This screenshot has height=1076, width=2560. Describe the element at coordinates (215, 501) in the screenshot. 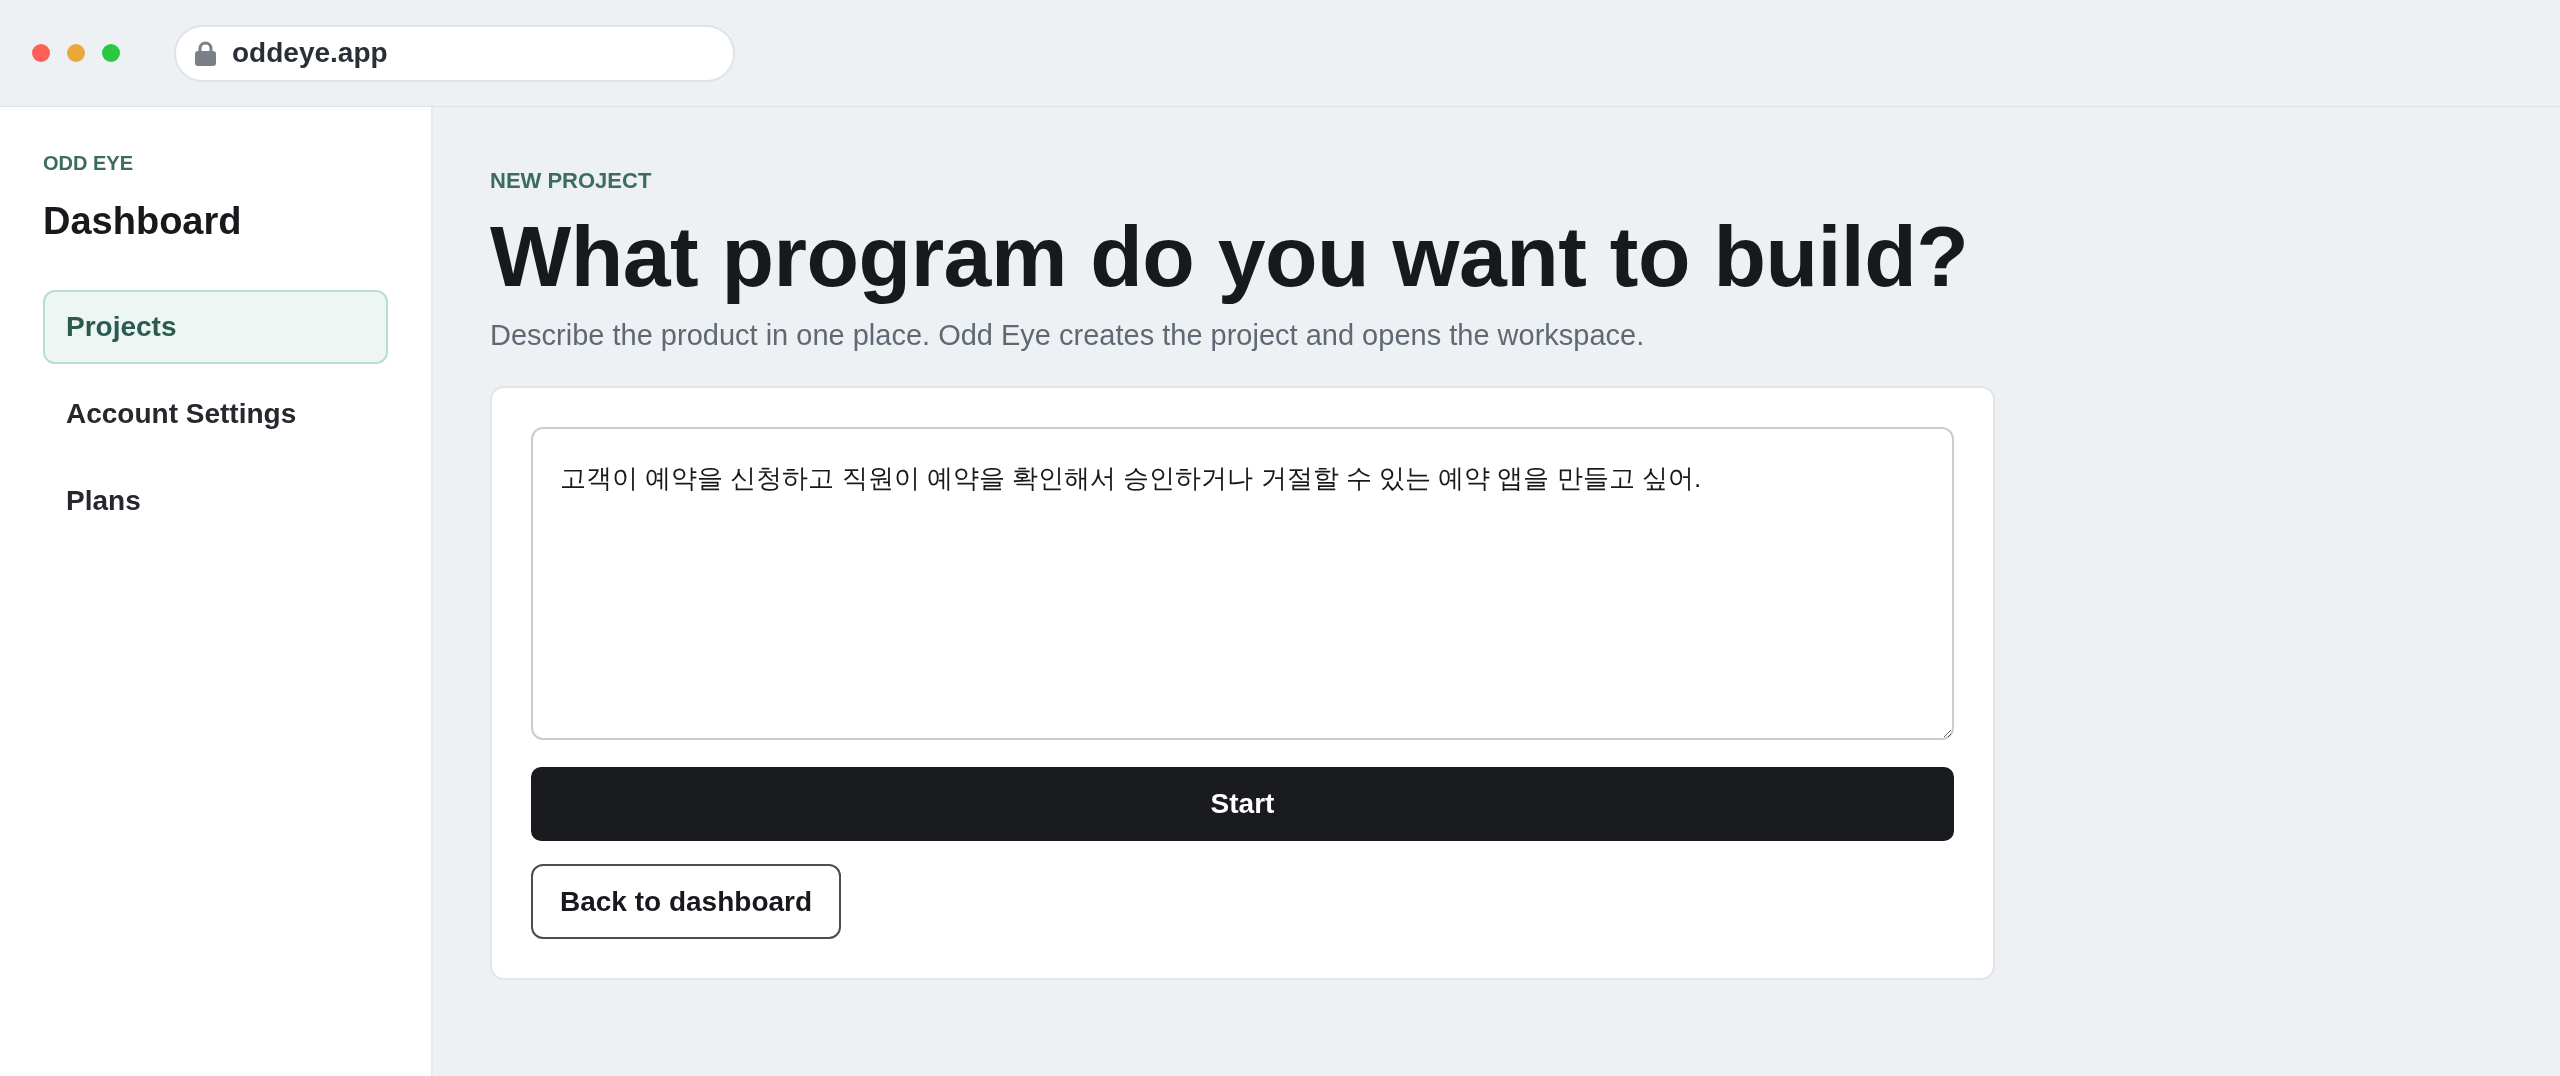

I see `sidebar-nav-item: Plans` at that location.